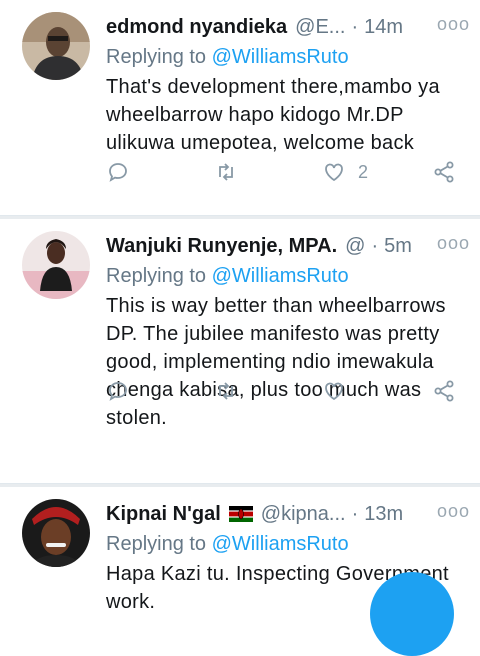 Image resolution: width=480 pixels, height=656 pixels. Describe the element at coordinates (345, 172) in the screenshot. I see `like-button: 2` at that location.